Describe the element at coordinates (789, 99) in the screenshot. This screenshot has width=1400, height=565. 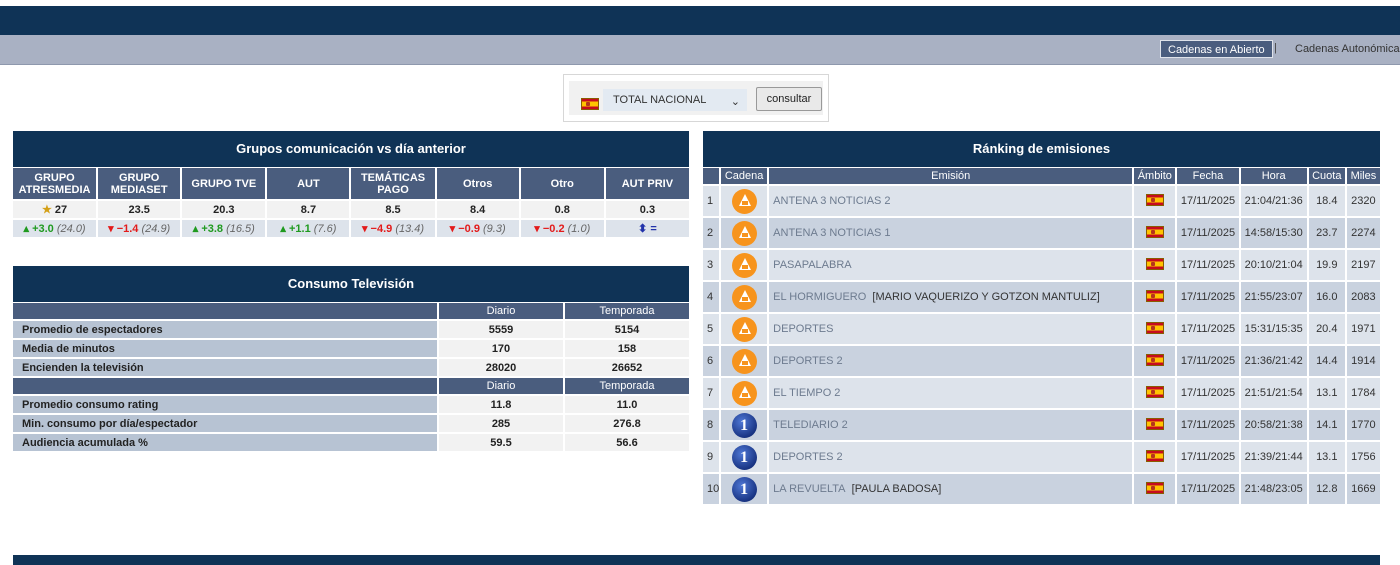
I see `consultar-button: consultar` at that location.